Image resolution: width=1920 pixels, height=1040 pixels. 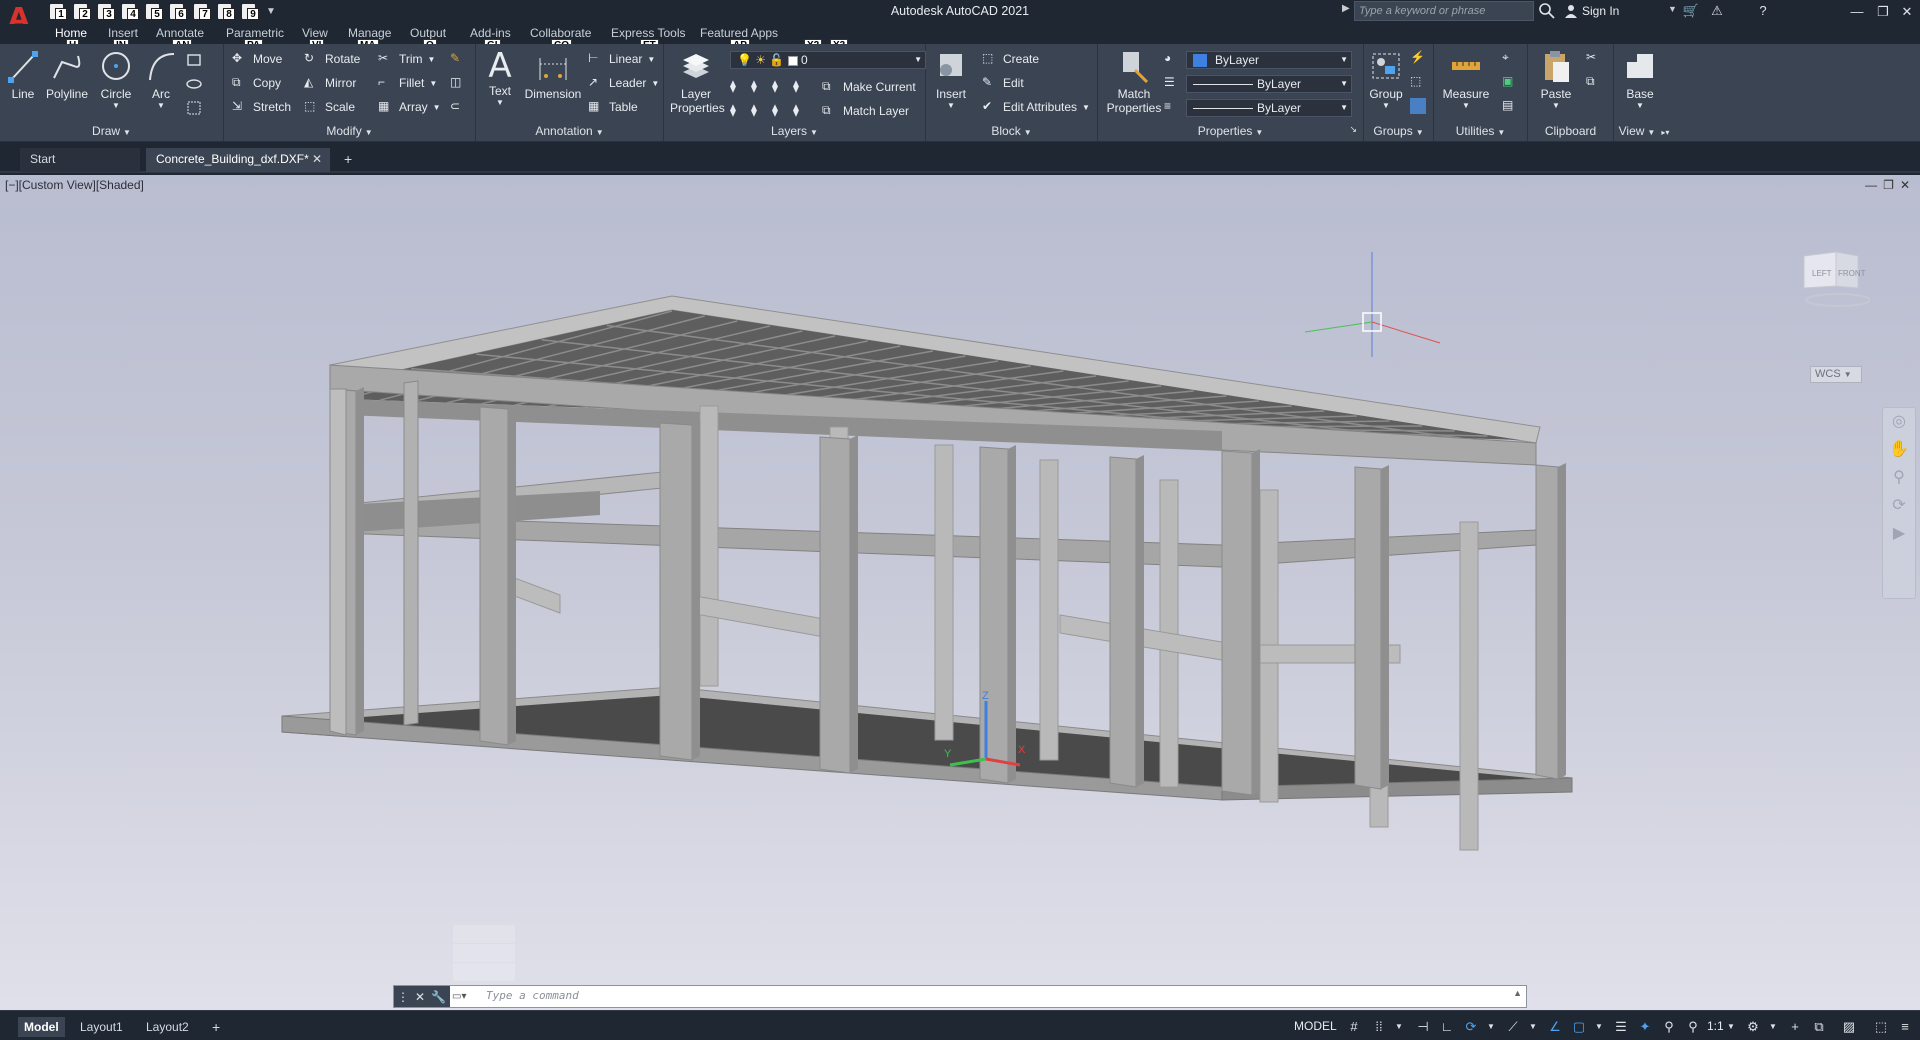 I want to click on selection-cycling-icon: ✦, so click(x=1645, y=1027).